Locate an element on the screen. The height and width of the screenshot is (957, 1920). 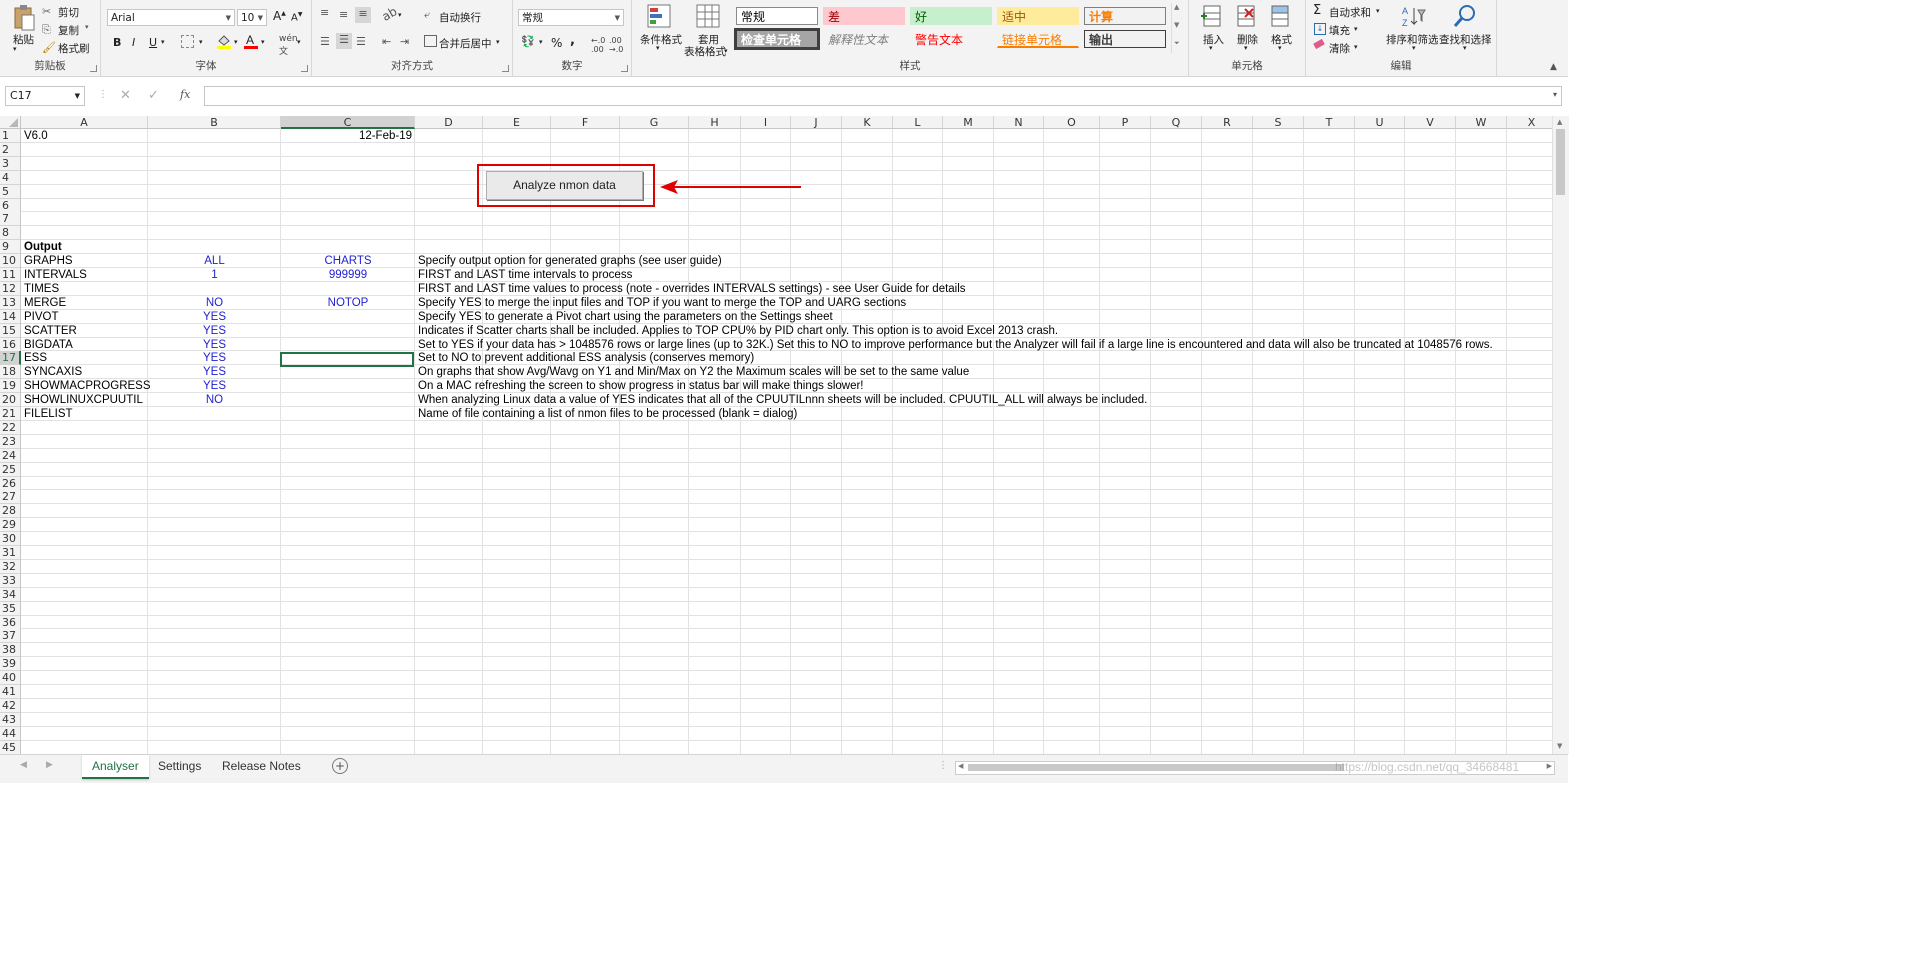
gallery-down-icon: ▼ is located at coordinates (1176, 25).